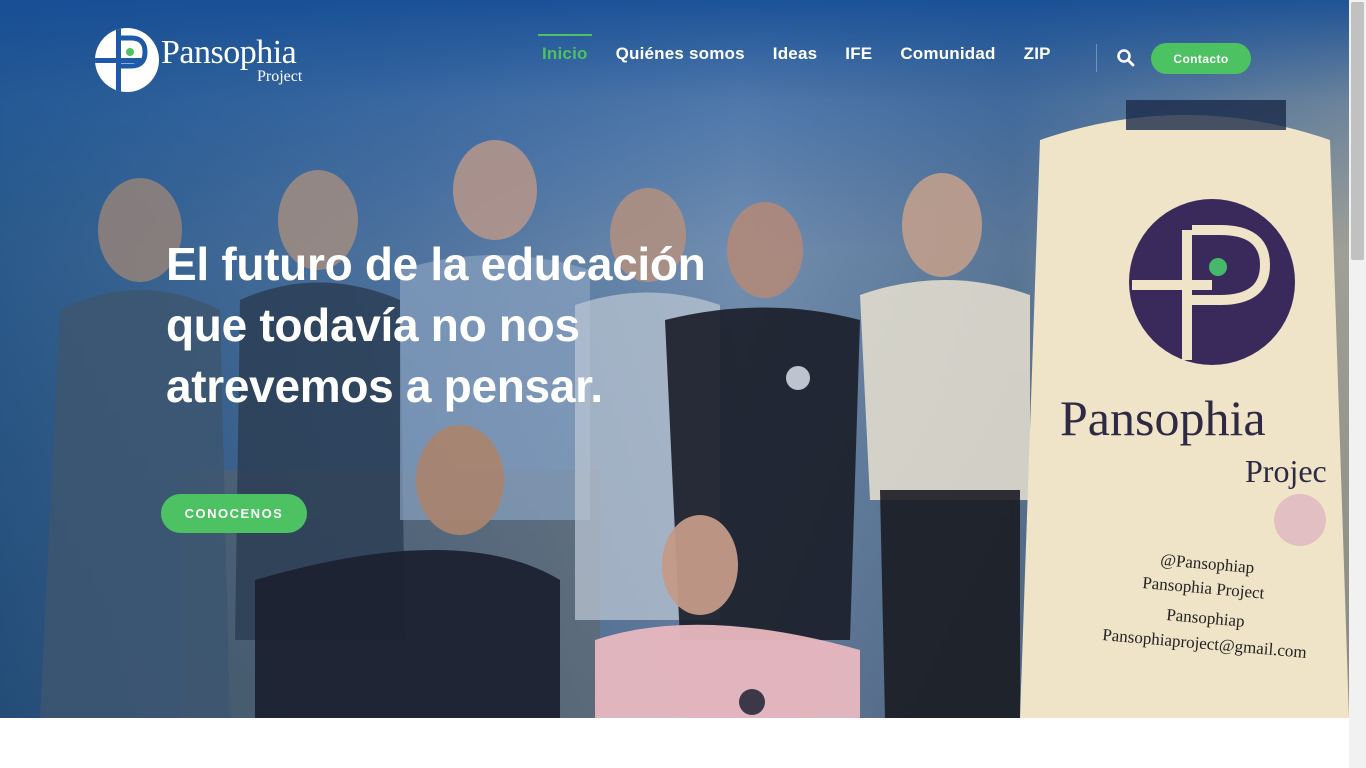  Describe the element at coordinates (280, 76) in the screenshot. I see `logo-sub: Project` at that location.